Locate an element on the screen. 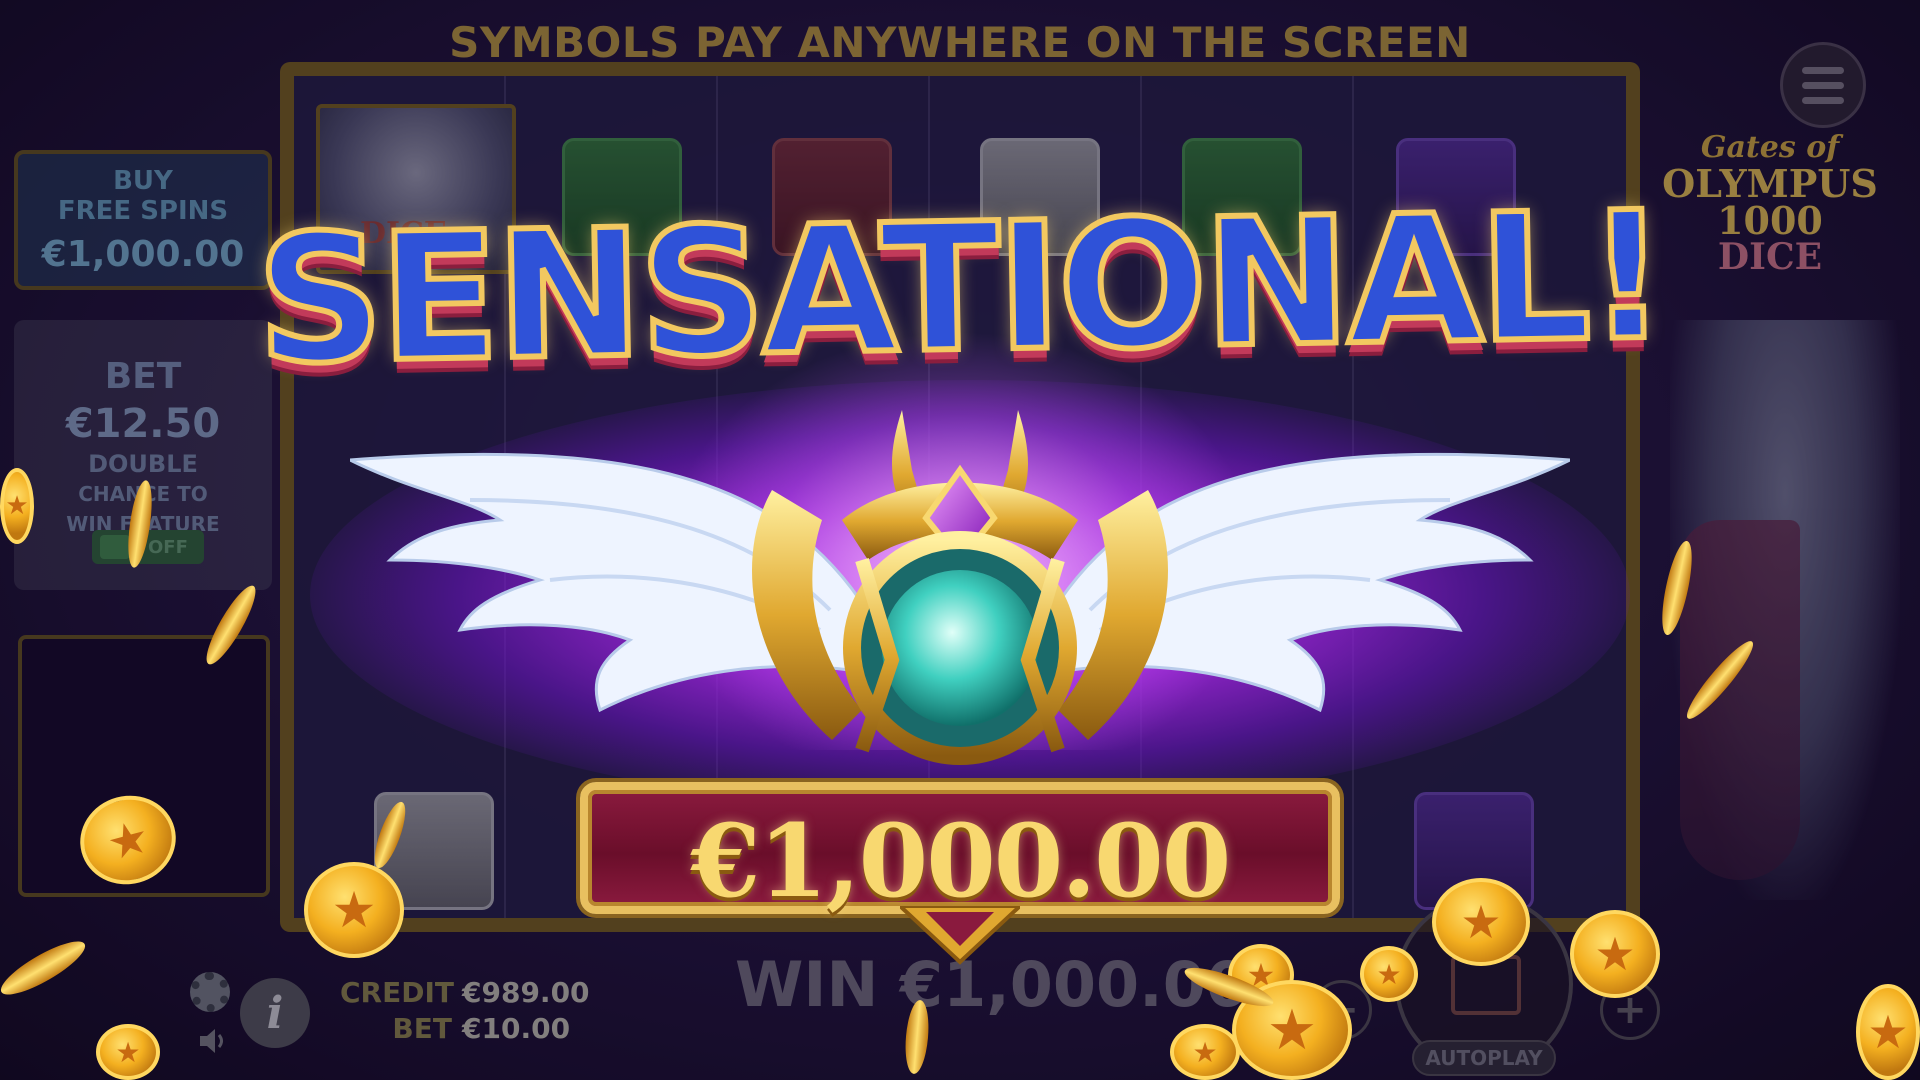 The height and width of the screenshot is (1080, 1920). win-amount-plate: €1,000.00 is located at coordinates (960, 851).